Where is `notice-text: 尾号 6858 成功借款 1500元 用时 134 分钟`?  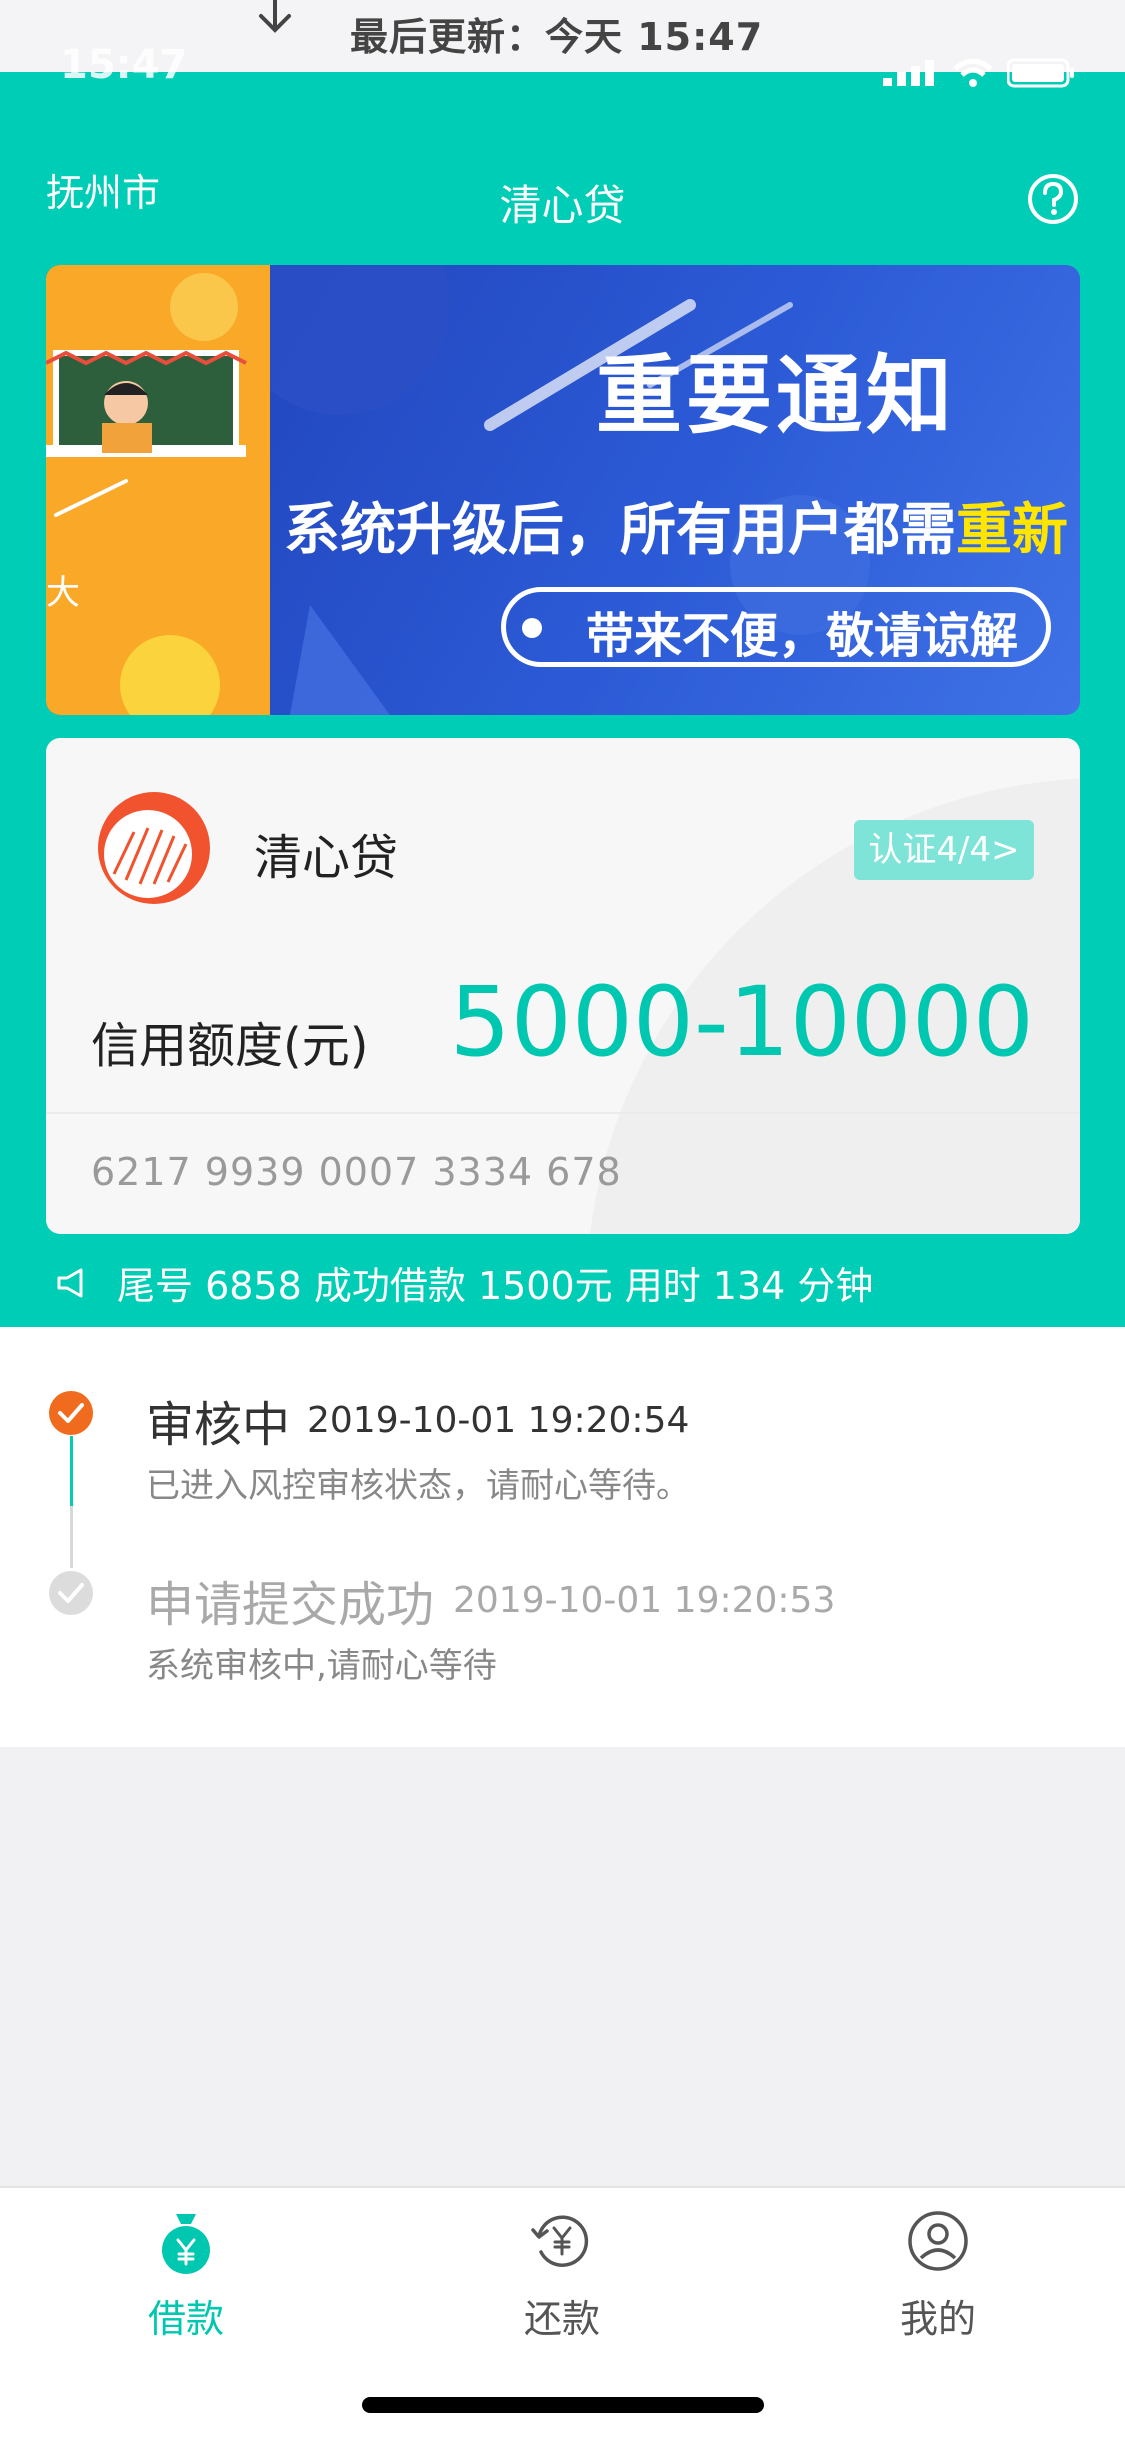
notice-text: 尾号 6858 成功借款 1500元 用时 134 分钟 is located at coordinates (495, 1286).